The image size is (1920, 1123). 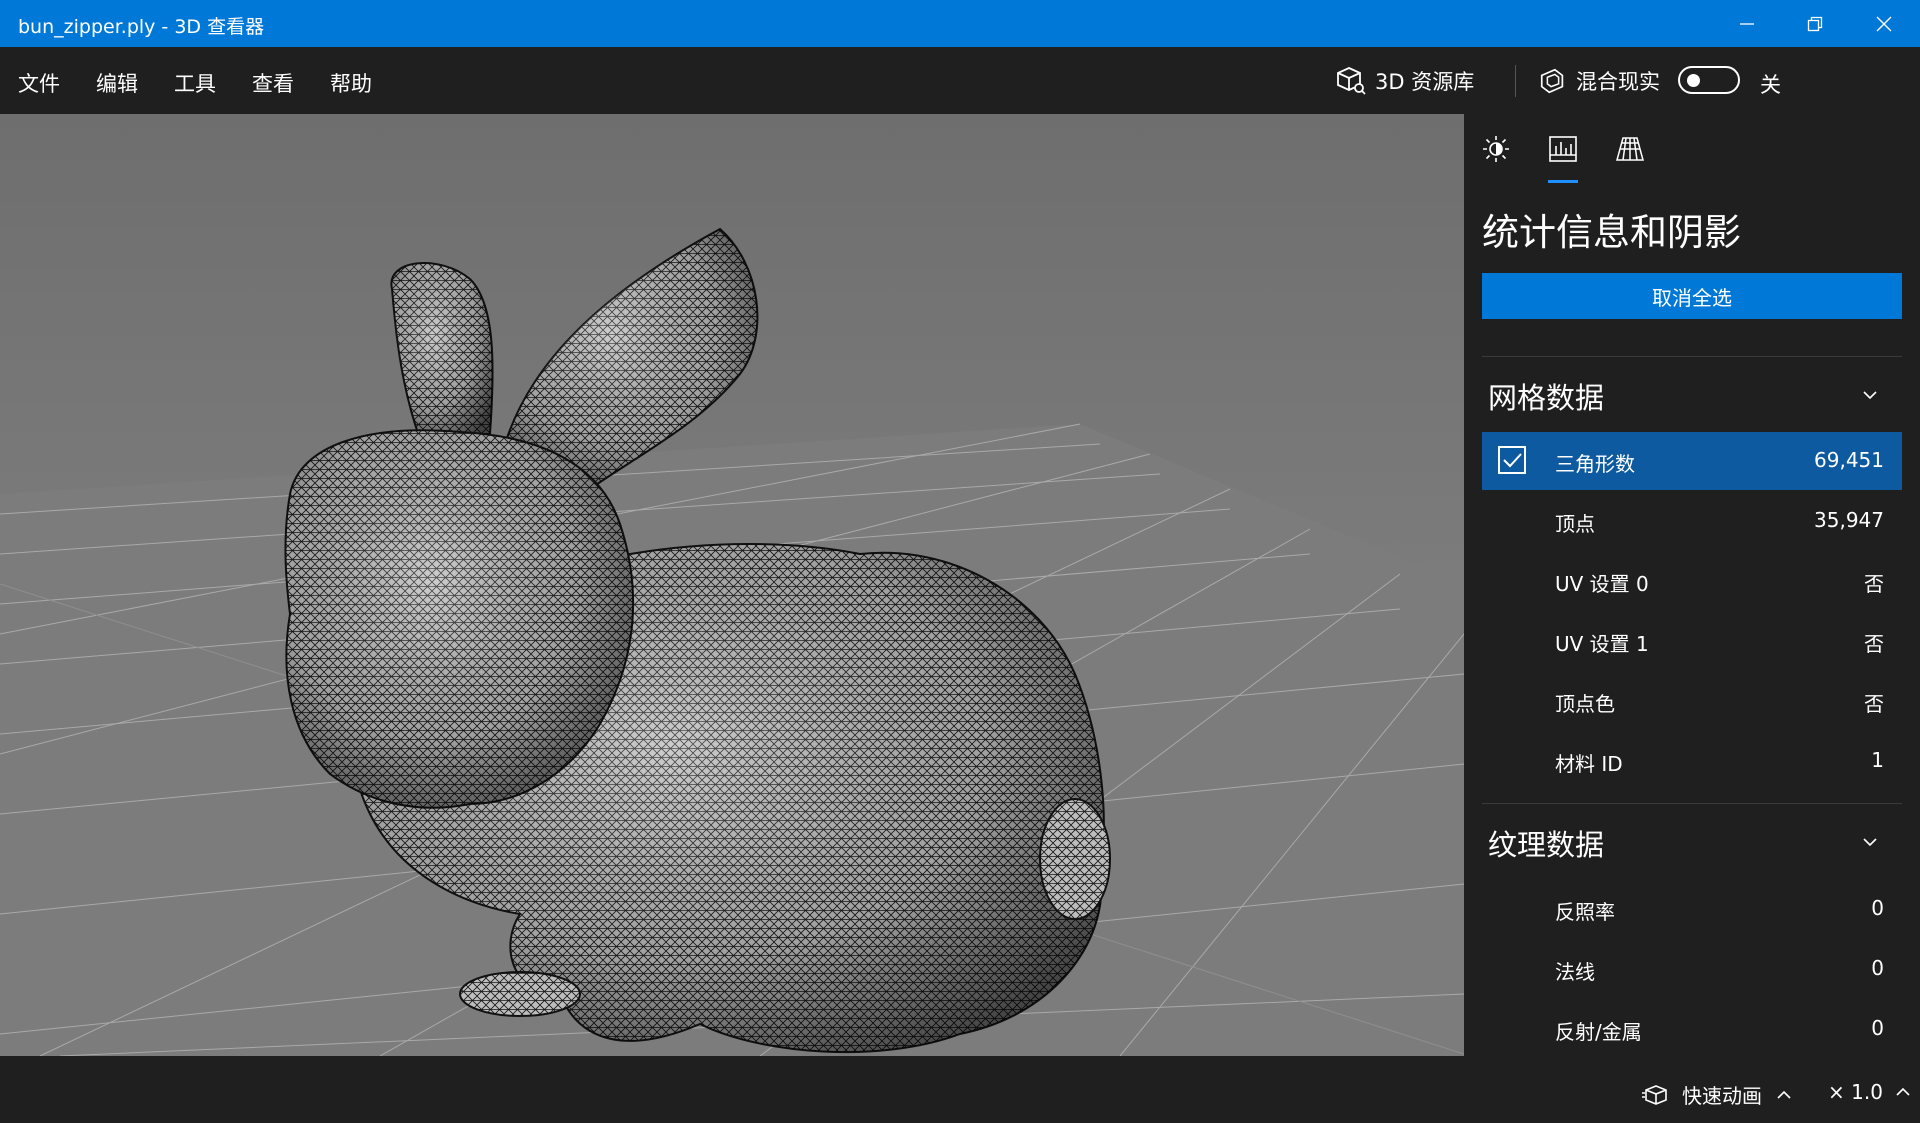 I want to click on quick-animation-label: 快速动画, so click(x=1722, y=1096).